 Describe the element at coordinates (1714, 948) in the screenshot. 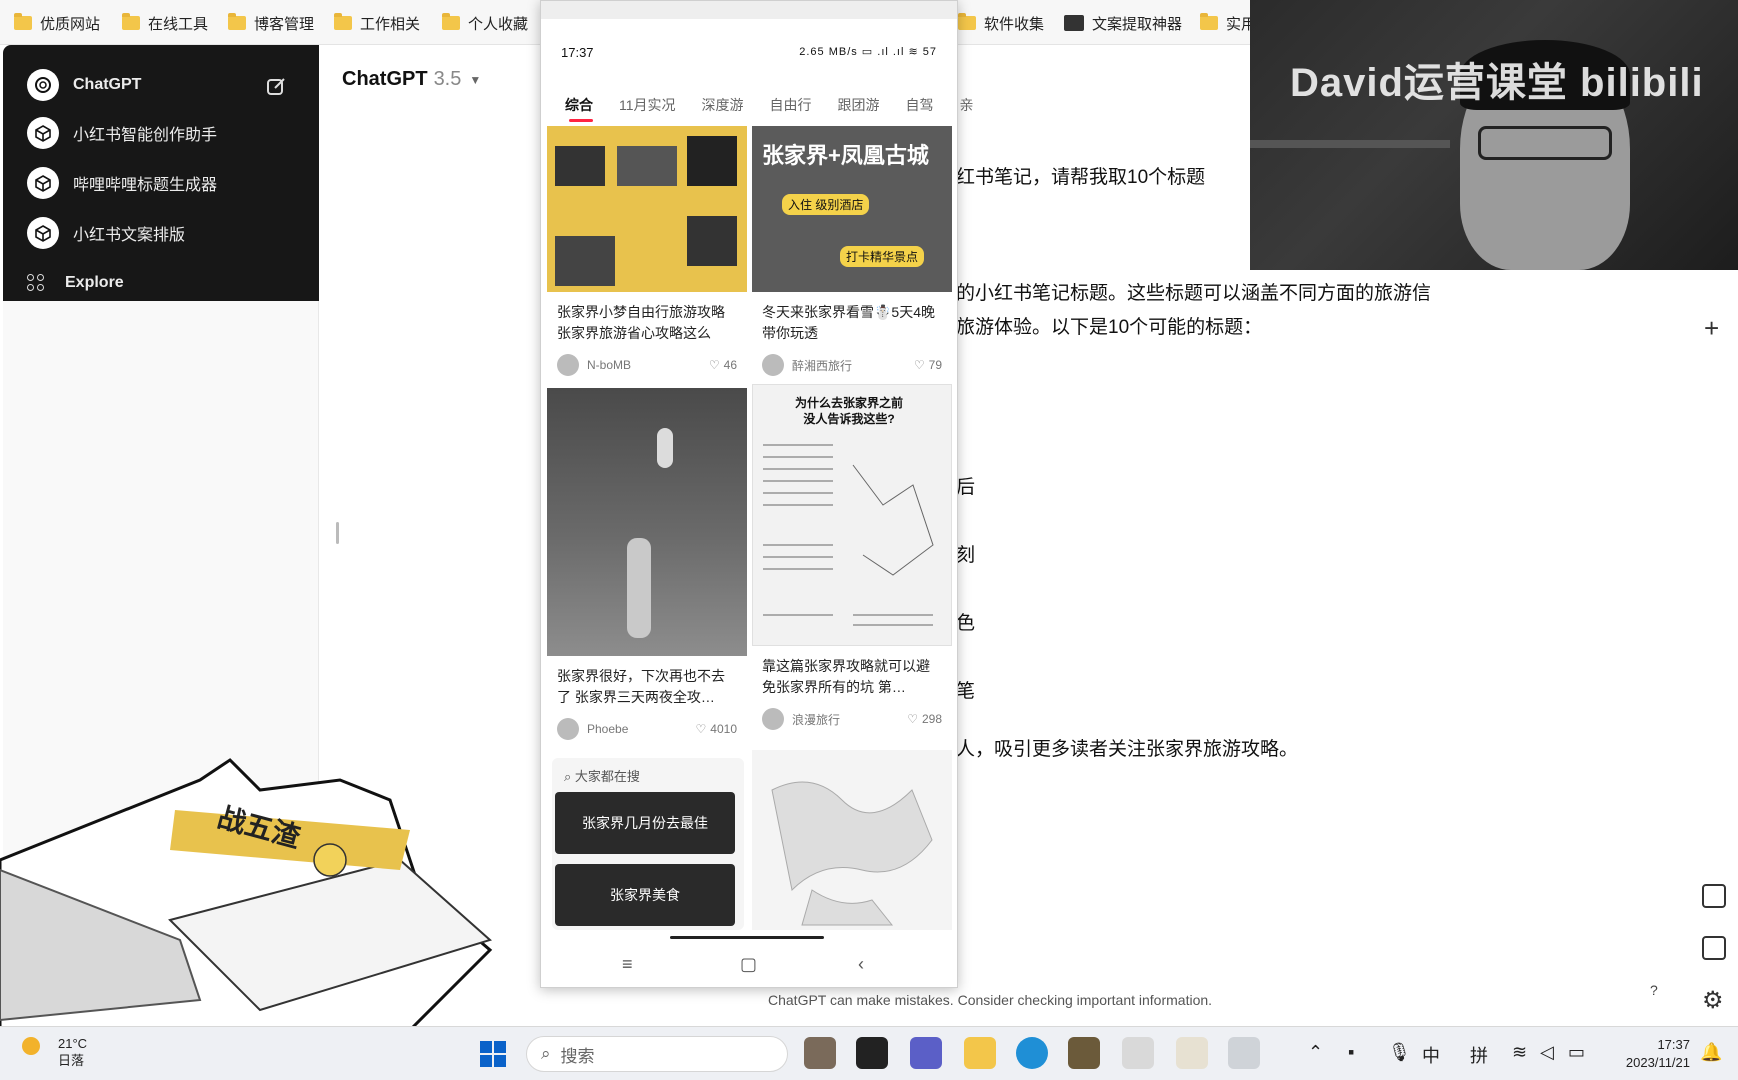

I see `sidebar-toggle-icon` at that location.